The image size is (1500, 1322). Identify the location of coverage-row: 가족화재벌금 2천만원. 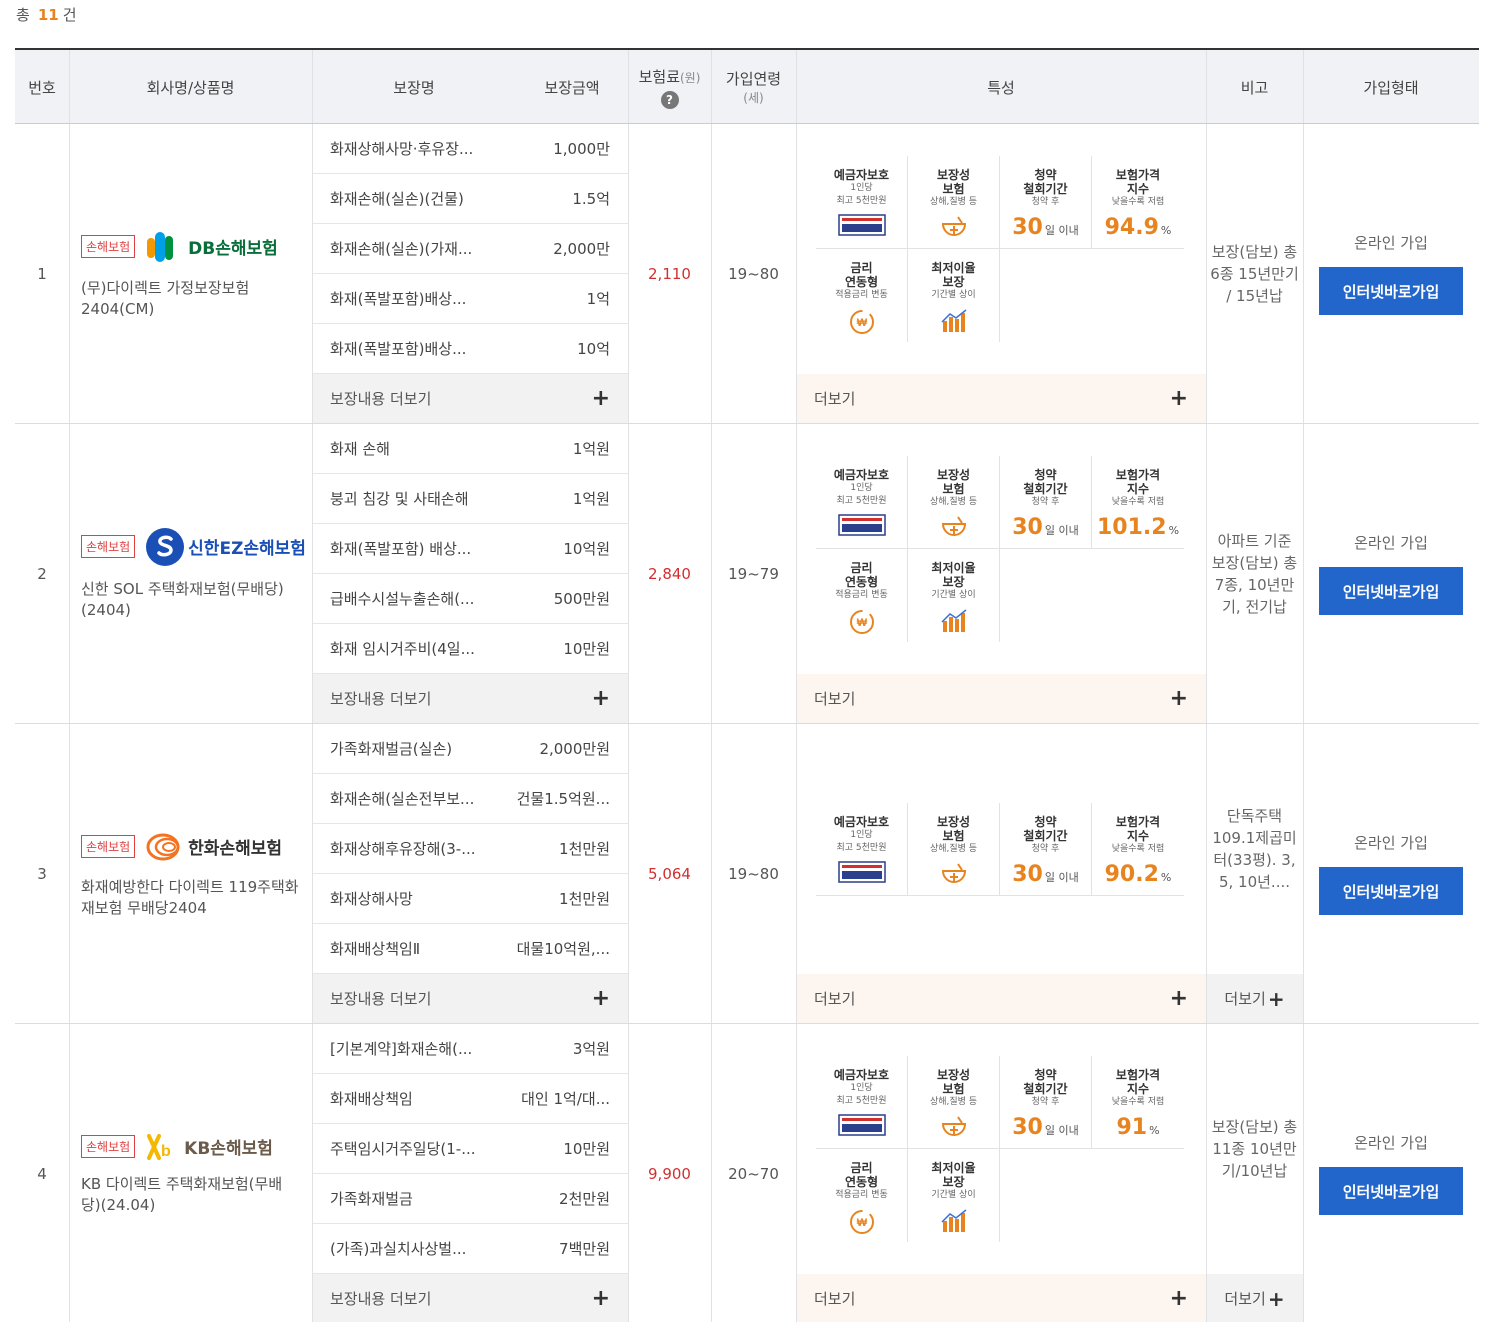
(470, 1199).